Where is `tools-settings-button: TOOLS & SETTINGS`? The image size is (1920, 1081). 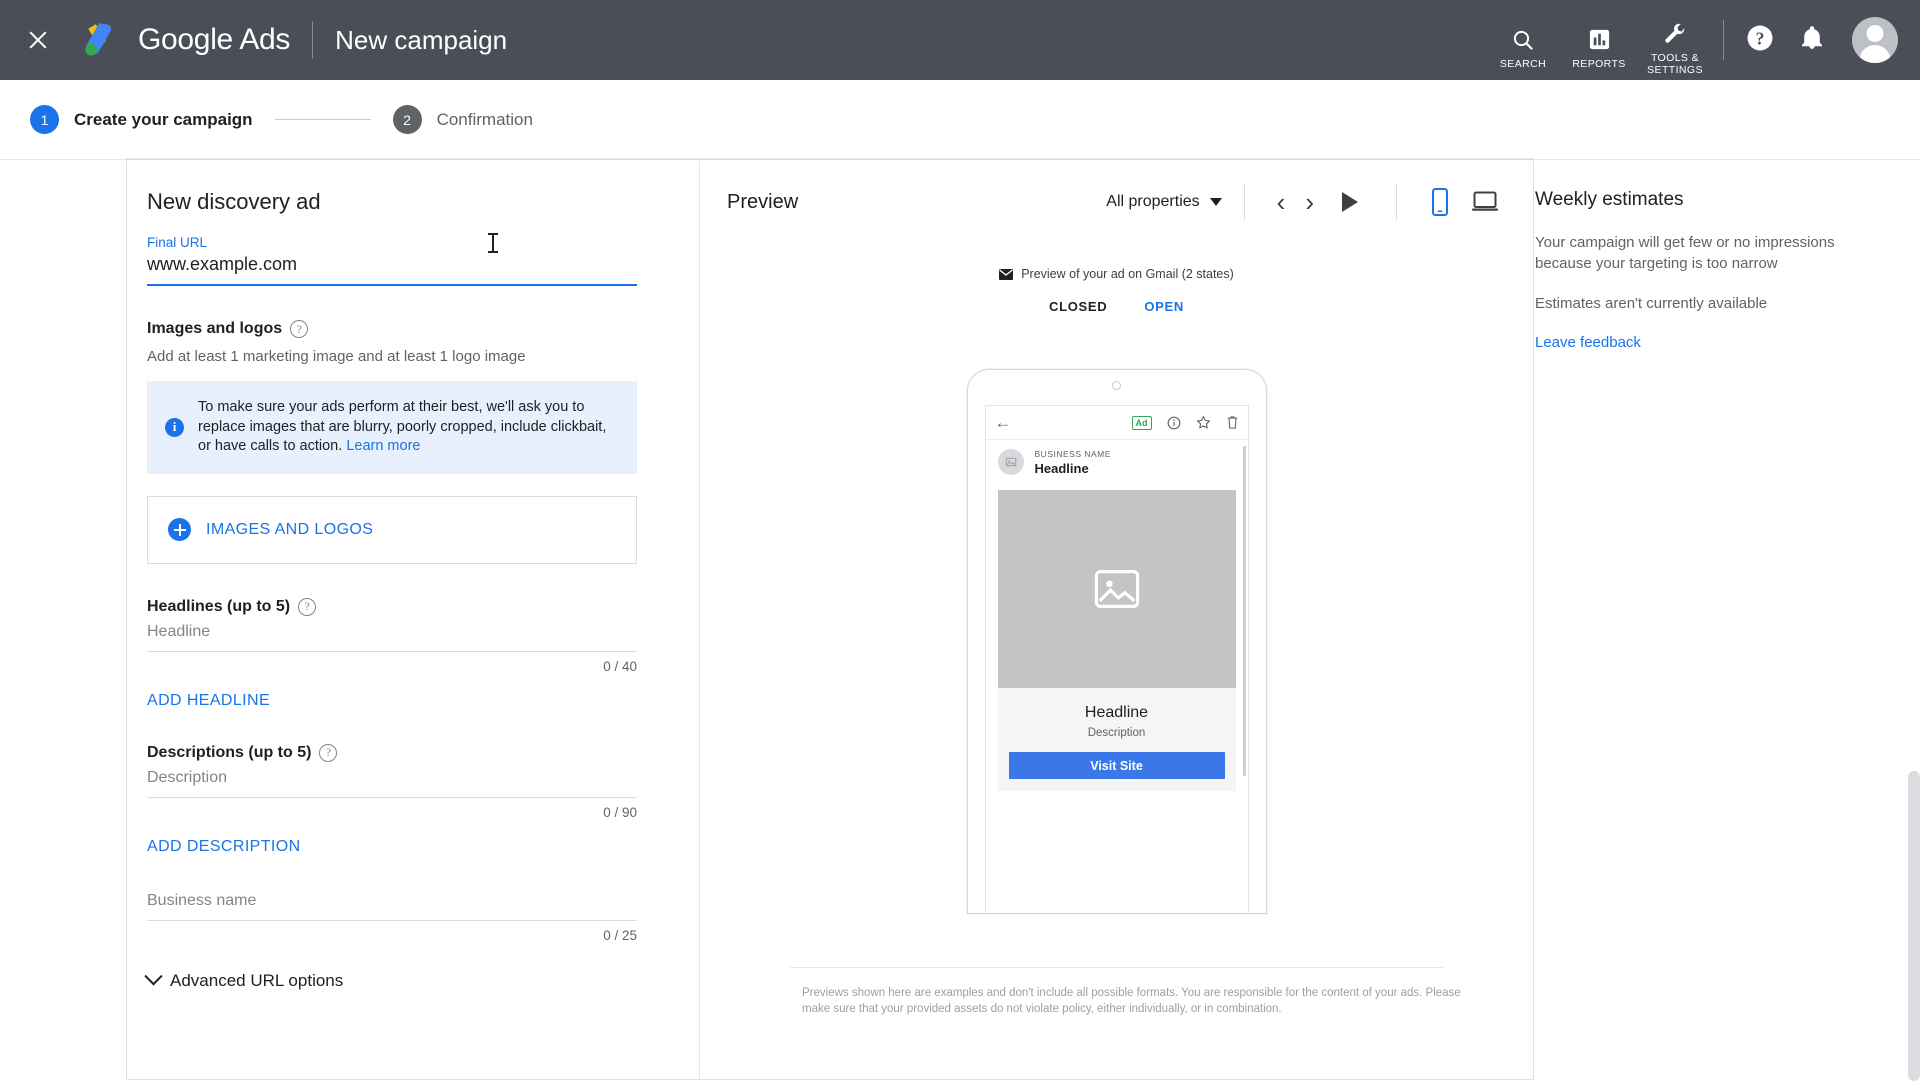
tools-settings-button: TOOLS & SETTINGS is located at coordinates (1675, 40).